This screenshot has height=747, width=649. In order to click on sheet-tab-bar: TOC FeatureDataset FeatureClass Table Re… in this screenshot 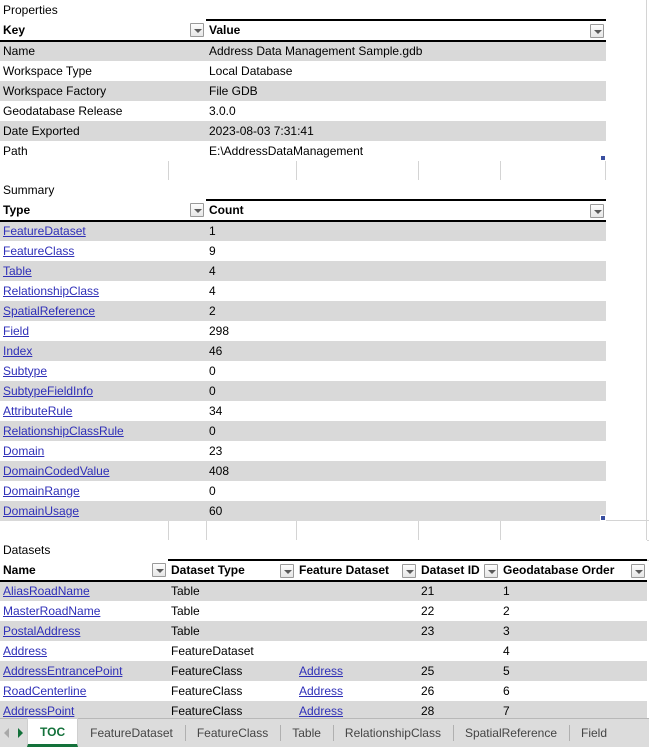, I will do `click(324, 732)`.